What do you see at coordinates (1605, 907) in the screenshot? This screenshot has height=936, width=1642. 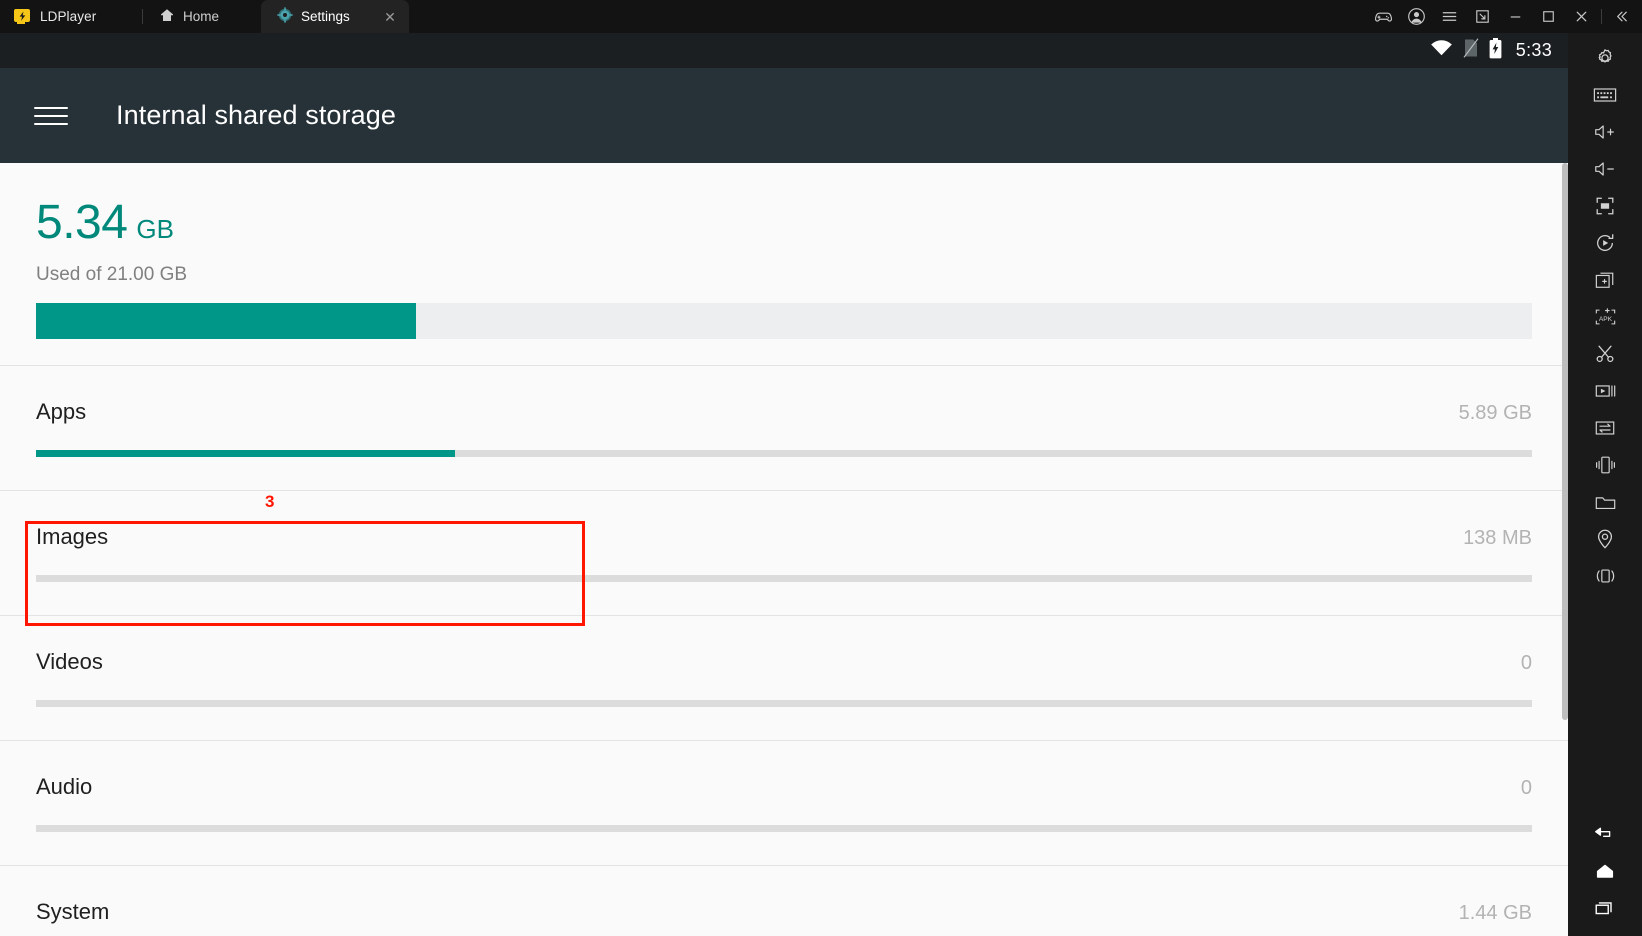 I see `recents-nav-icon` at bounding box center [1605, 907].